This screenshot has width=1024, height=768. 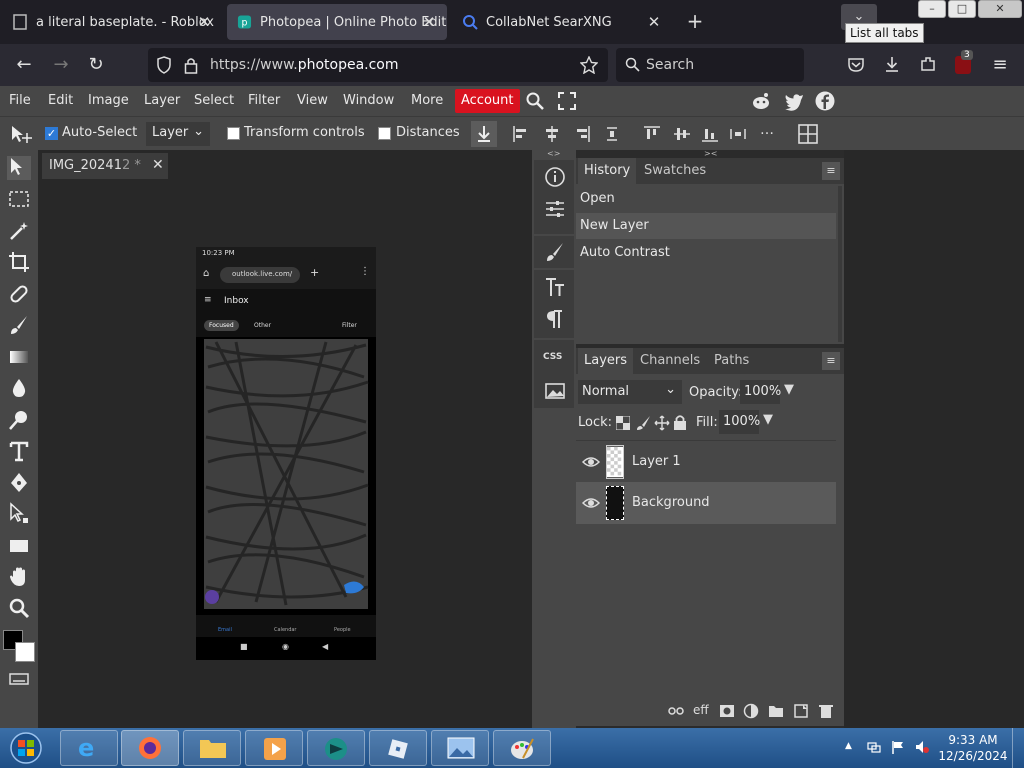 I want to click on volume-muted-icon, so click(x=922, y=747).